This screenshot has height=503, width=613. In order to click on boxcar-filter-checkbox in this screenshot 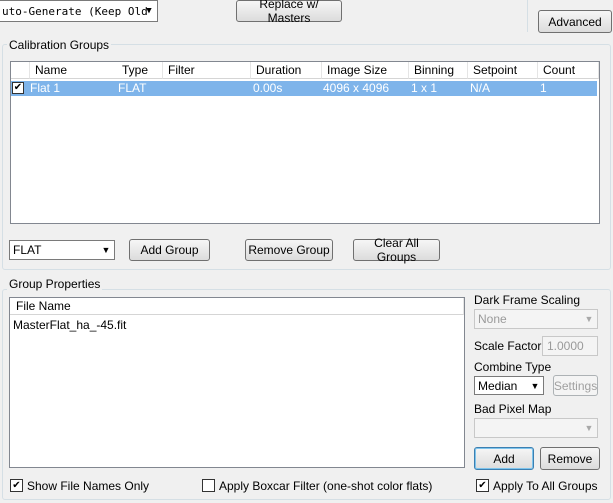, I will do `click(208, 485)`.